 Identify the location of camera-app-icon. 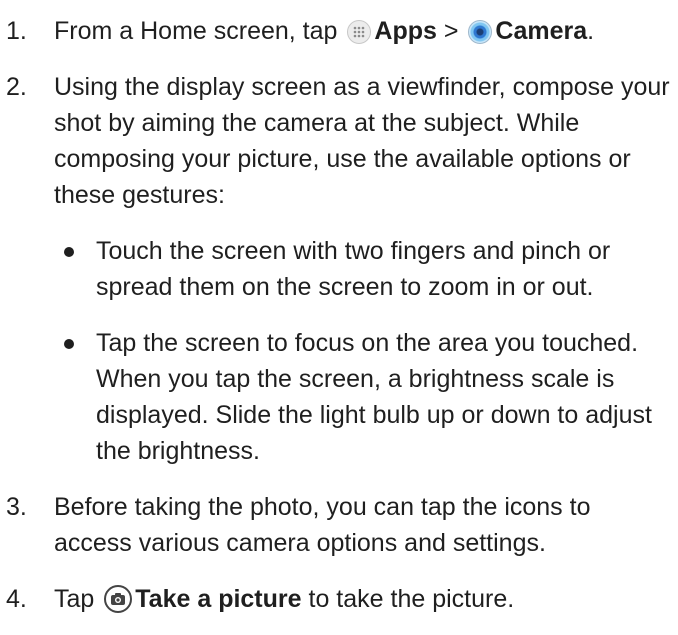
(480, 32).